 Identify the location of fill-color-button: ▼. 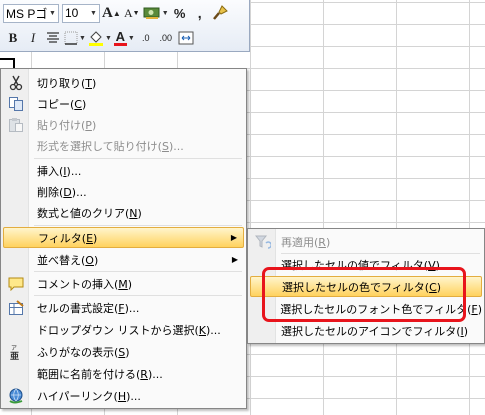
(100, 38).